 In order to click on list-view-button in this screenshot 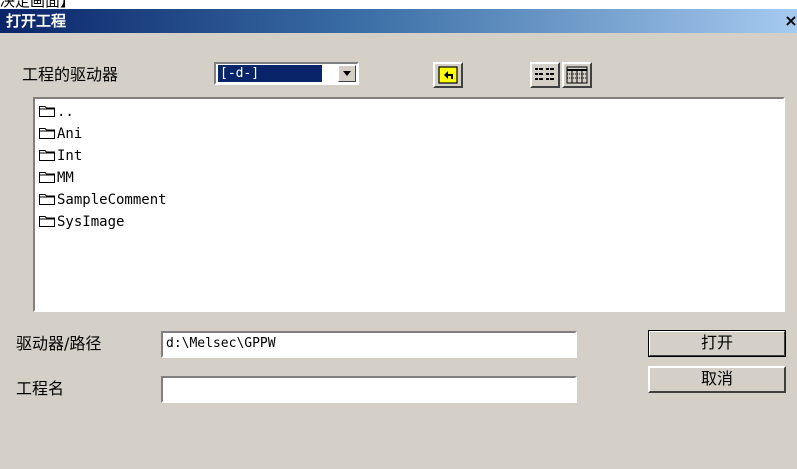, I will do `click(545, 75)`.